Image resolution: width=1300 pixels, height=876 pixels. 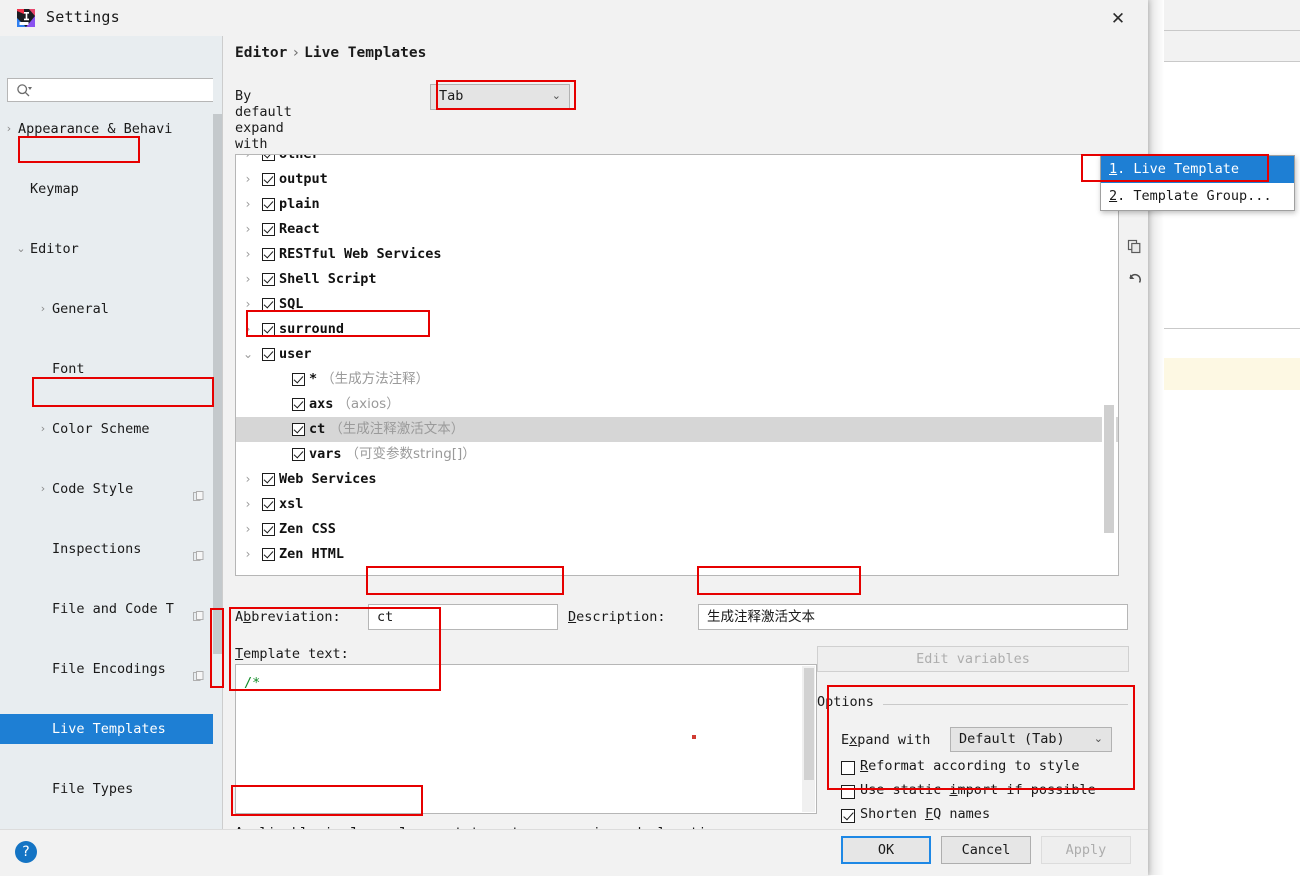 What do you see at coordinates (111, 789) in the screenshot?
I see `sidebar-item-file-types: File Types` at bounding box center [111, 789].